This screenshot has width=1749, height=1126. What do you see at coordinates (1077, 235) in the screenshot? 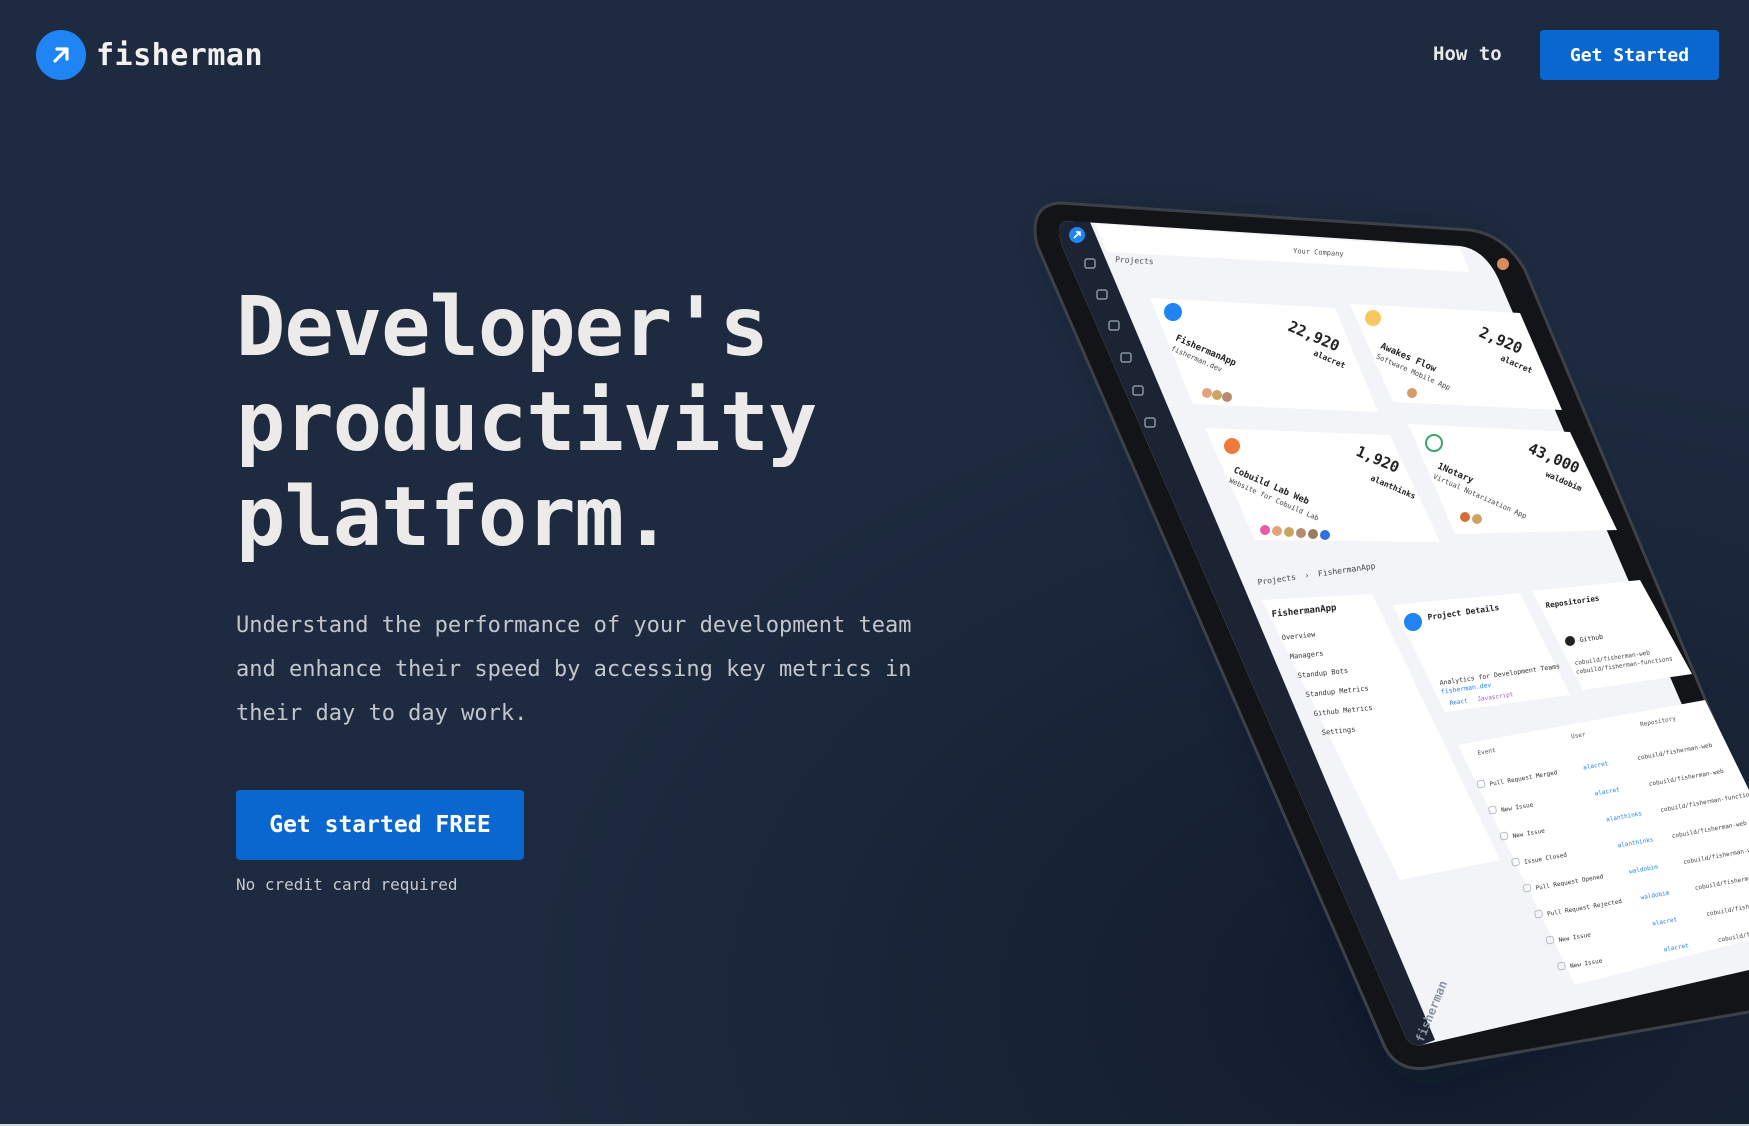
I see `tablet-sidebar-logo-icon` at bounding box center [1077, 235].